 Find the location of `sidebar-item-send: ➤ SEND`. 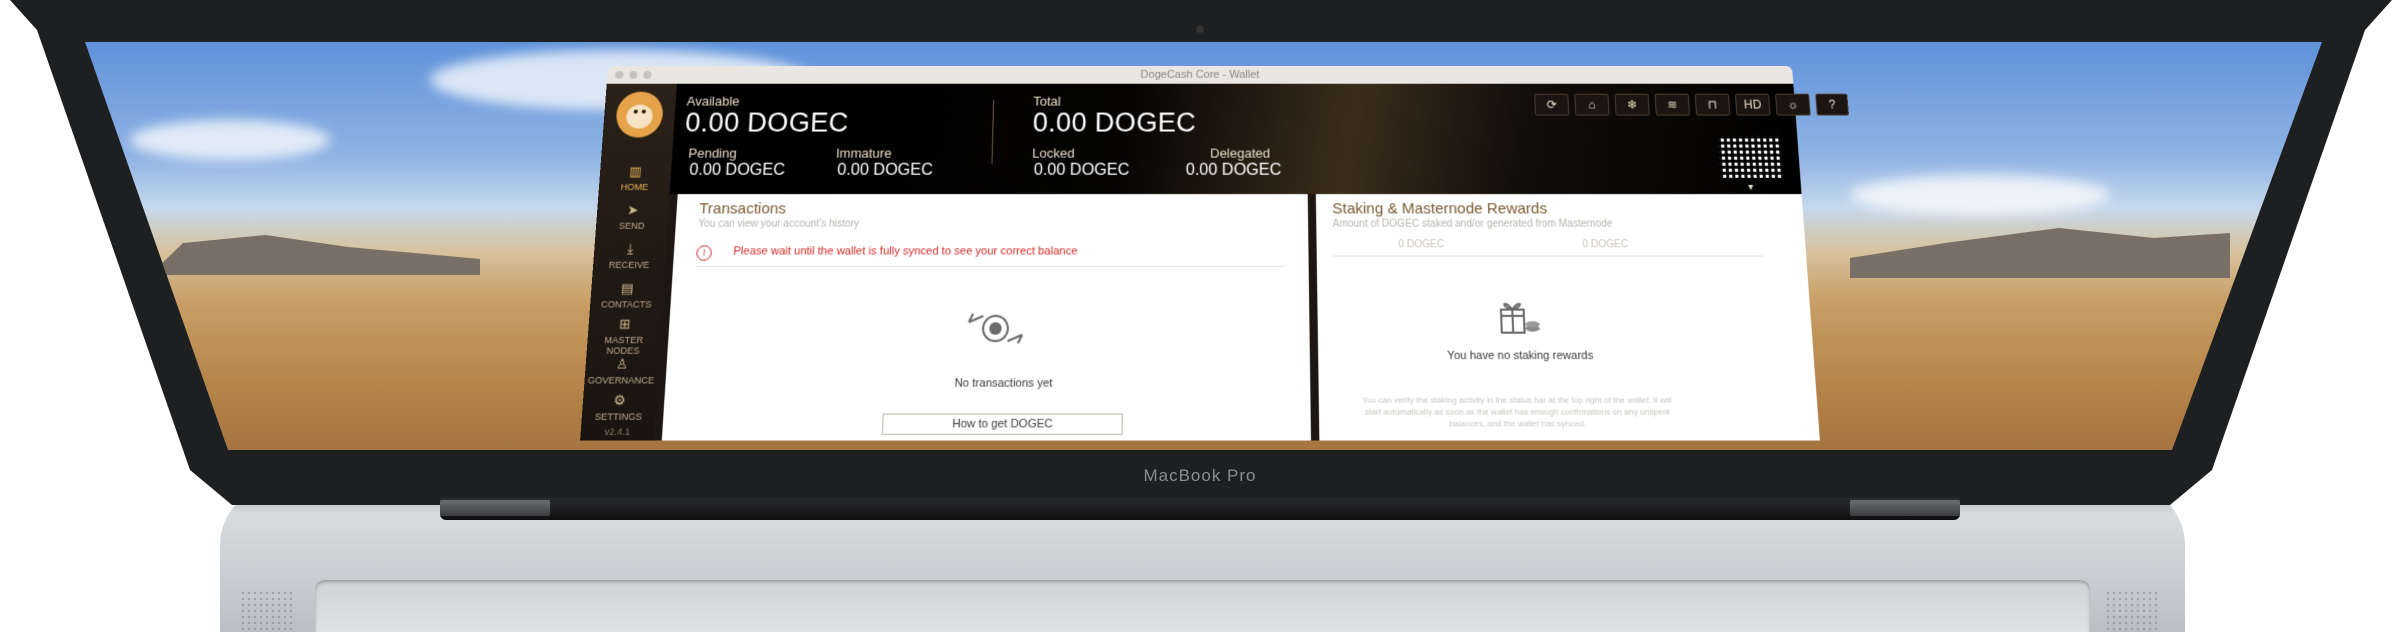

sidebar-item-send: ➤ SEND is located at coordinates (632, 216).